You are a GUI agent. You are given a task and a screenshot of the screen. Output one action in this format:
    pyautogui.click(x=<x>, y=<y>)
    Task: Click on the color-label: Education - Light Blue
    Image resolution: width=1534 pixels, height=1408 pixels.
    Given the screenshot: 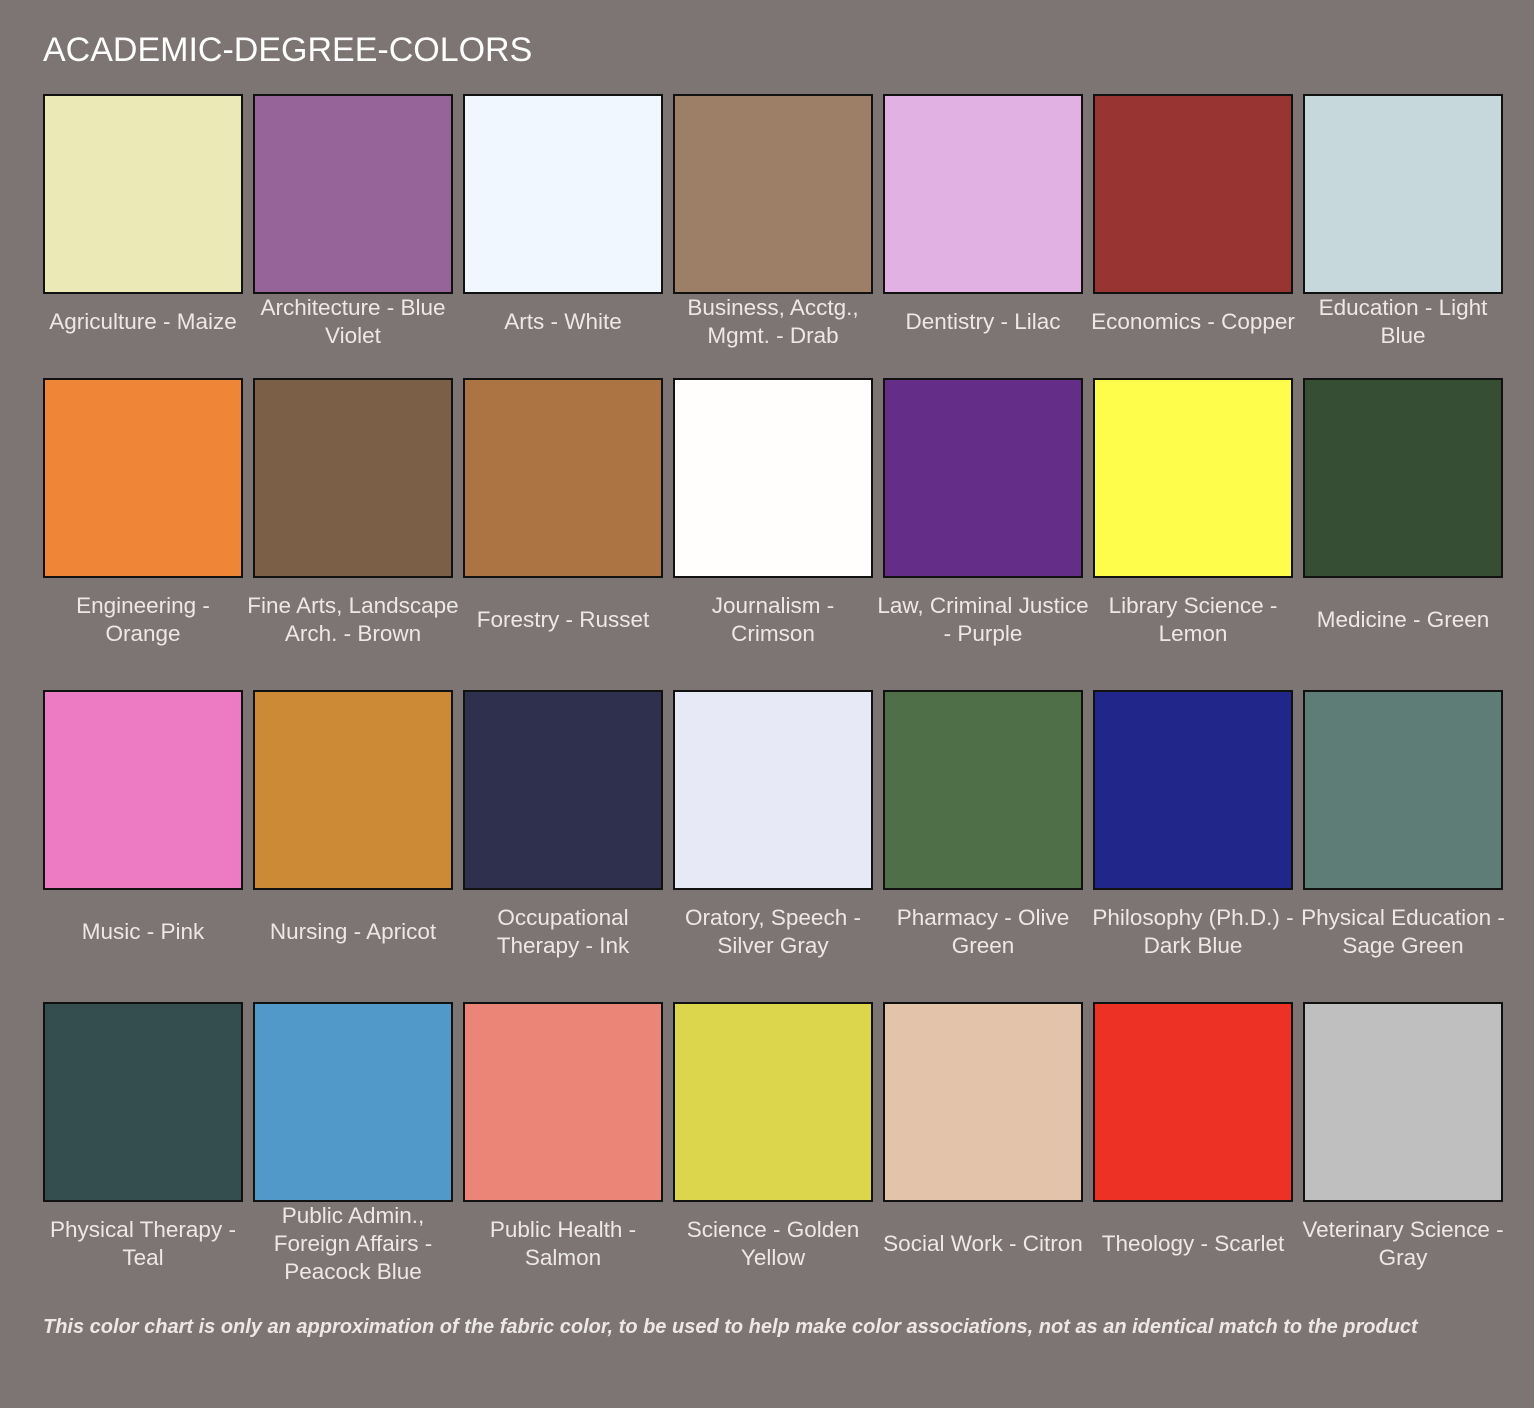 What is the action you would take?
    pyautogui.click(x=1403, y=321)
    